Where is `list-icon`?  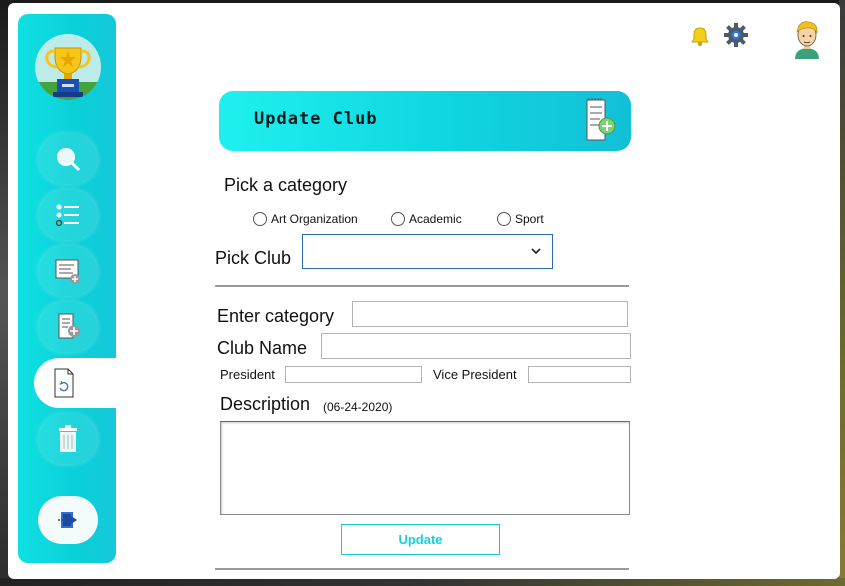 list-icon is located at coordinates (67, 215).